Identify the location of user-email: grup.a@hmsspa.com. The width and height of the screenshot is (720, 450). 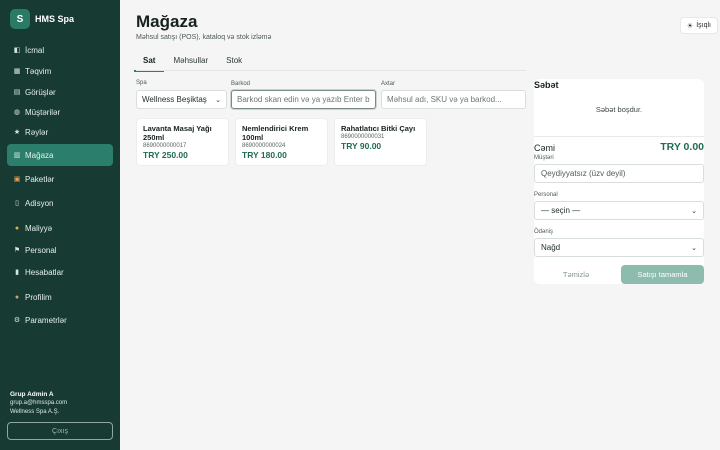
(39, 403).